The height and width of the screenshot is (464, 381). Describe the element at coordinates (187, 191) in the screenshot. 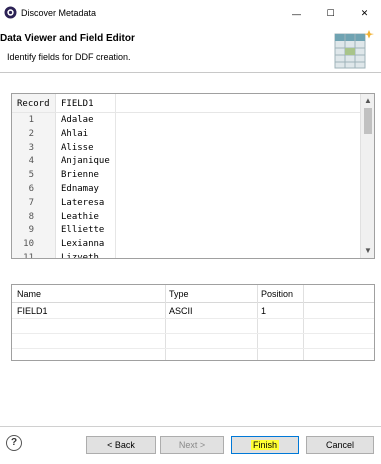

I see `list-item: 6 Ednamay` at that location.